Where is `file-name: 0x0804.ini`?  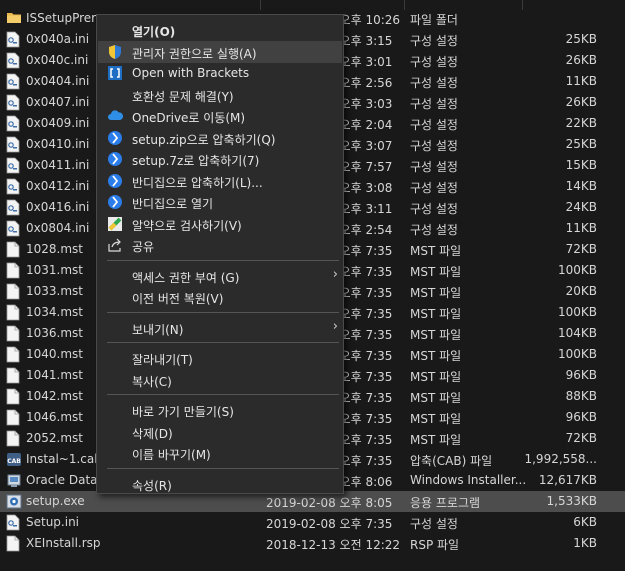 file-name: 0x0804.ini is located at coordinates (58, 228).